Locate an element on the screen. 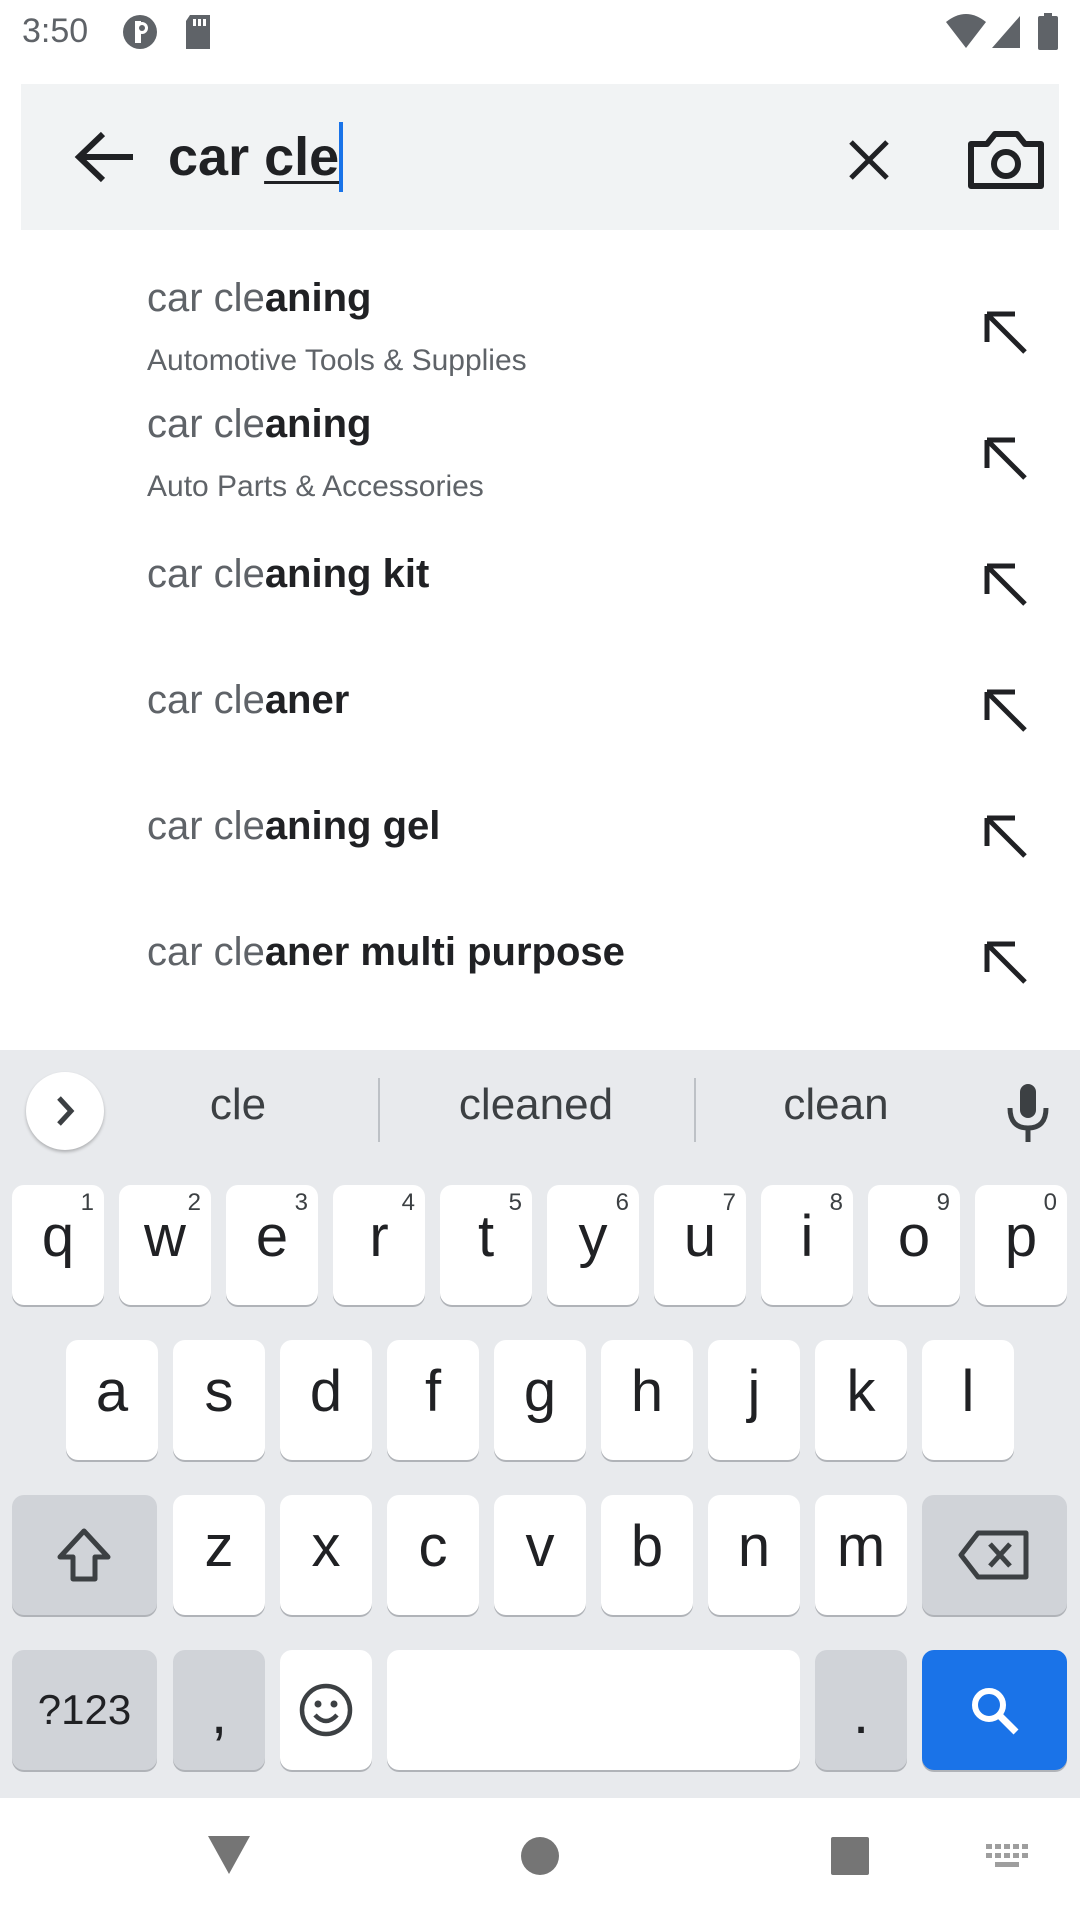  backspace-key is located at coordinates (994, 1555).